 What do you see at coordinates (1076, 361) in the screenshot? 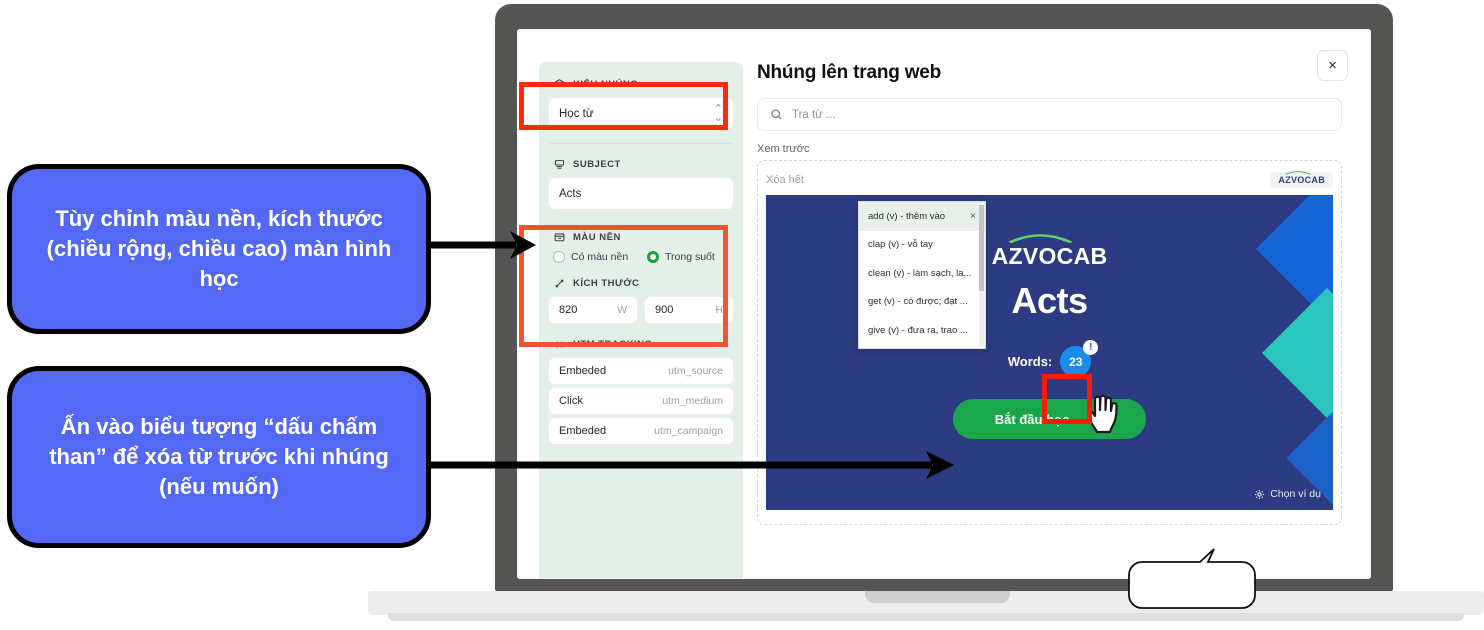
I see `words-count-value: 23` at bounding box center [1076, 361].